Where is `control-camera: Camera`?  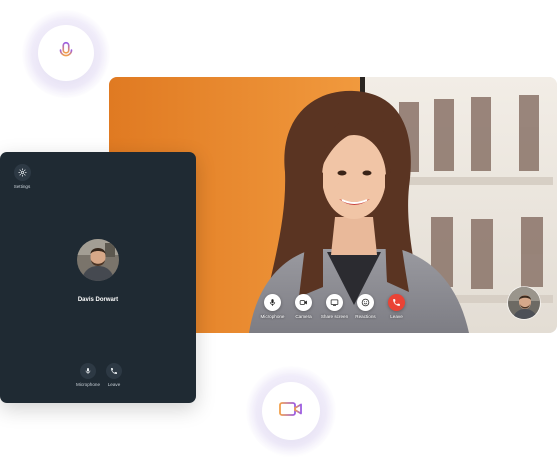
control-camera: Camera is located at coordinates (303, 306).